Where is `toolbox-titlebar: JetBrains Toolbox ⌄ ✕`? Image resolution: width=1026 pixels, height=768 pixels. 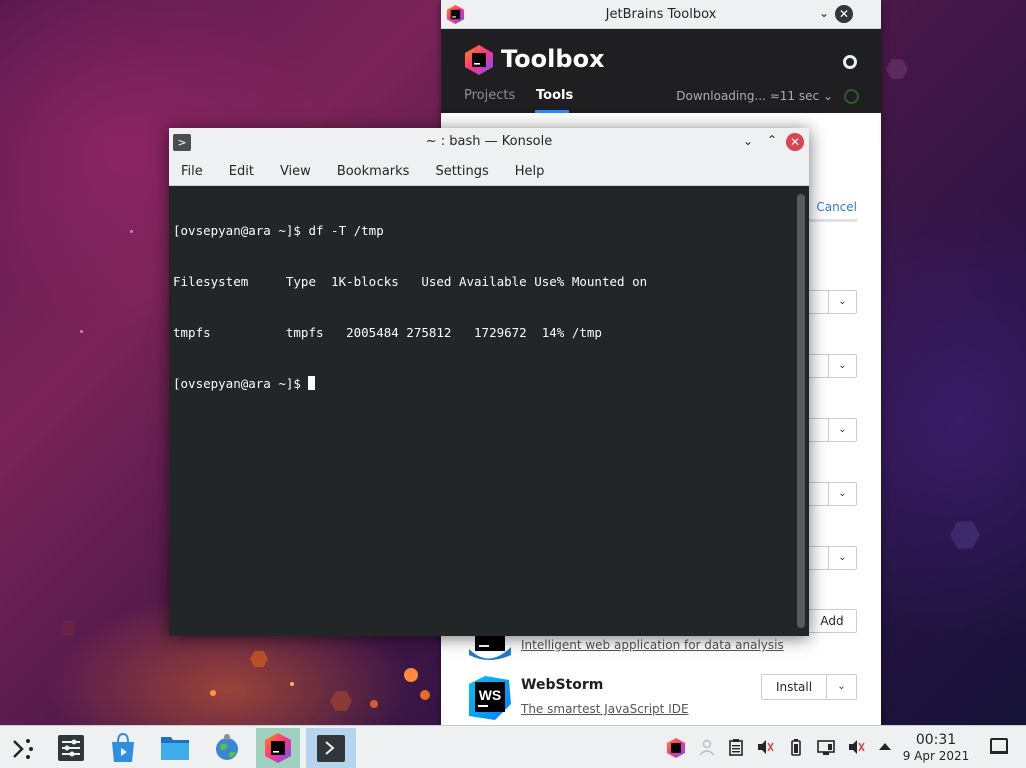
toolbox-titlebar: JetBrains Toolbox ⌄ ✕ is located at coordinates (661, 14).